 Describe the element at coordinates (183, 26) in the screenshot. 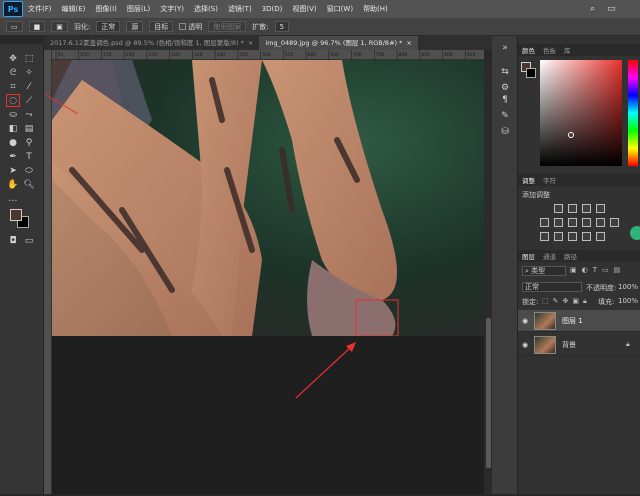

I see `checkbox-icon` at that location.